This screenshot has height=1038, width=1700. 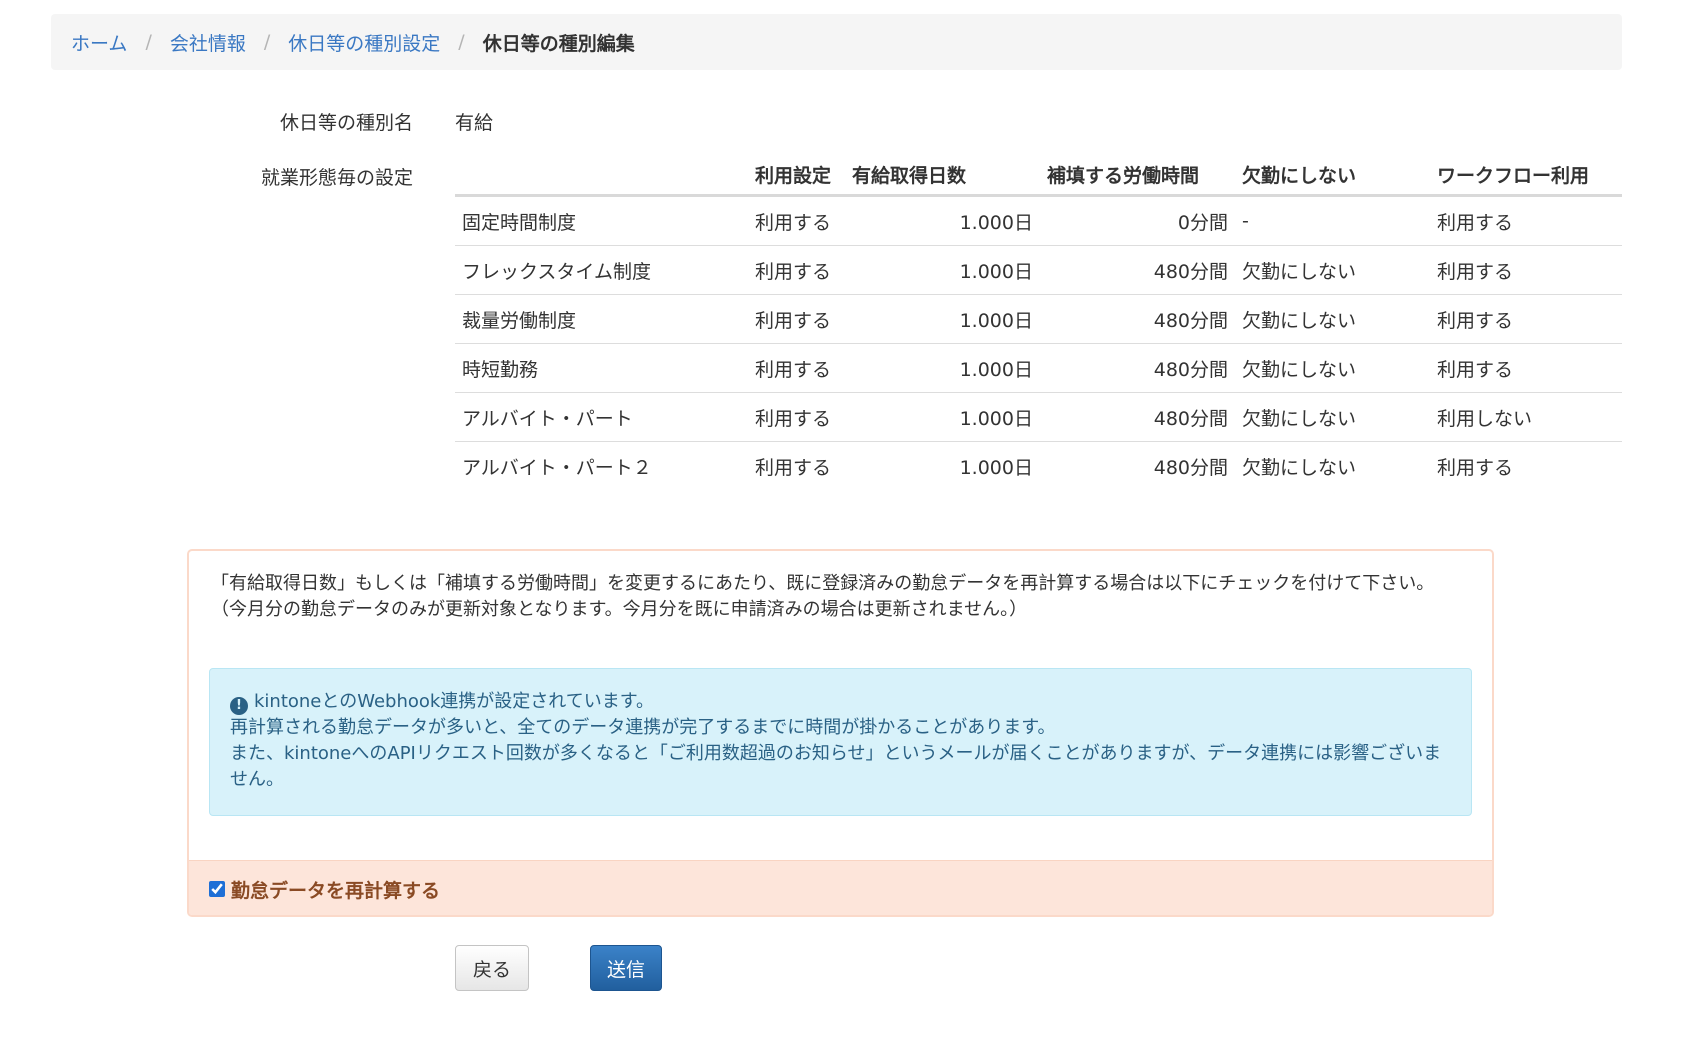 What do you see at coordinates (1038, 466) in the screenshot?
I see `table-row: アルバイト・パート２ 利用する 1.000日 480分間 欠勤にしない 利用する` at bounding box center [1038, 466].